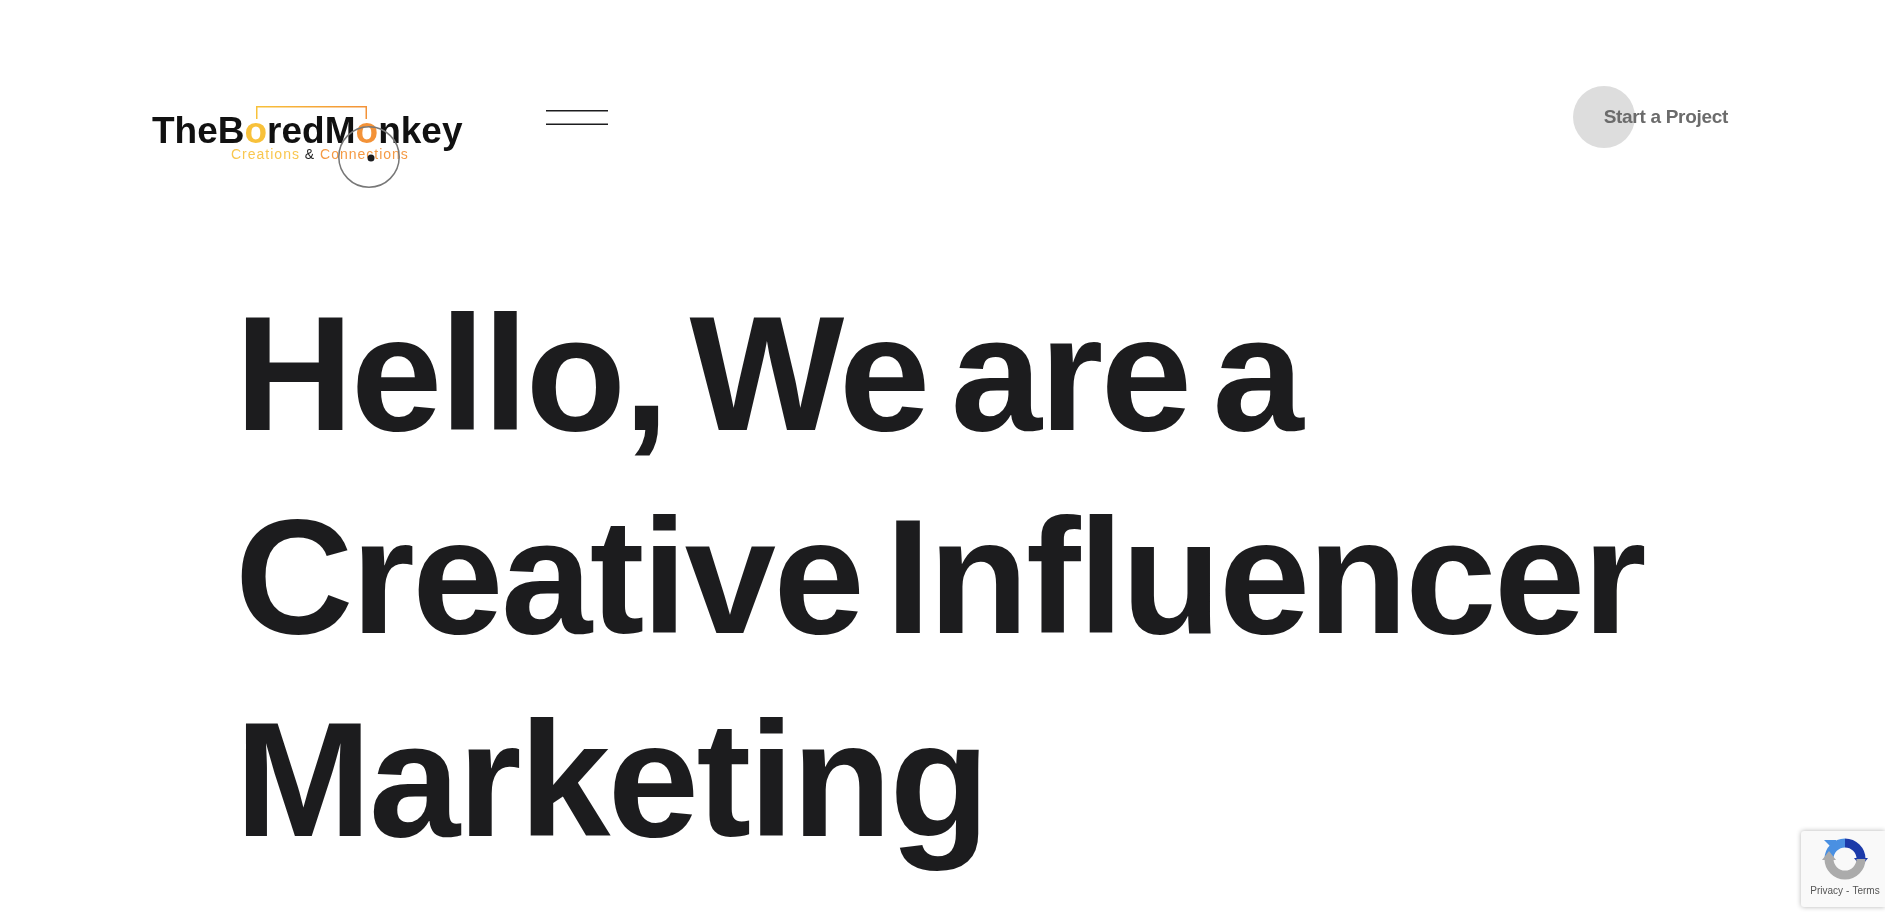 This screenshot has height=916, width=1885. I want to click on terms-link: Terms, so click(1866, 891).